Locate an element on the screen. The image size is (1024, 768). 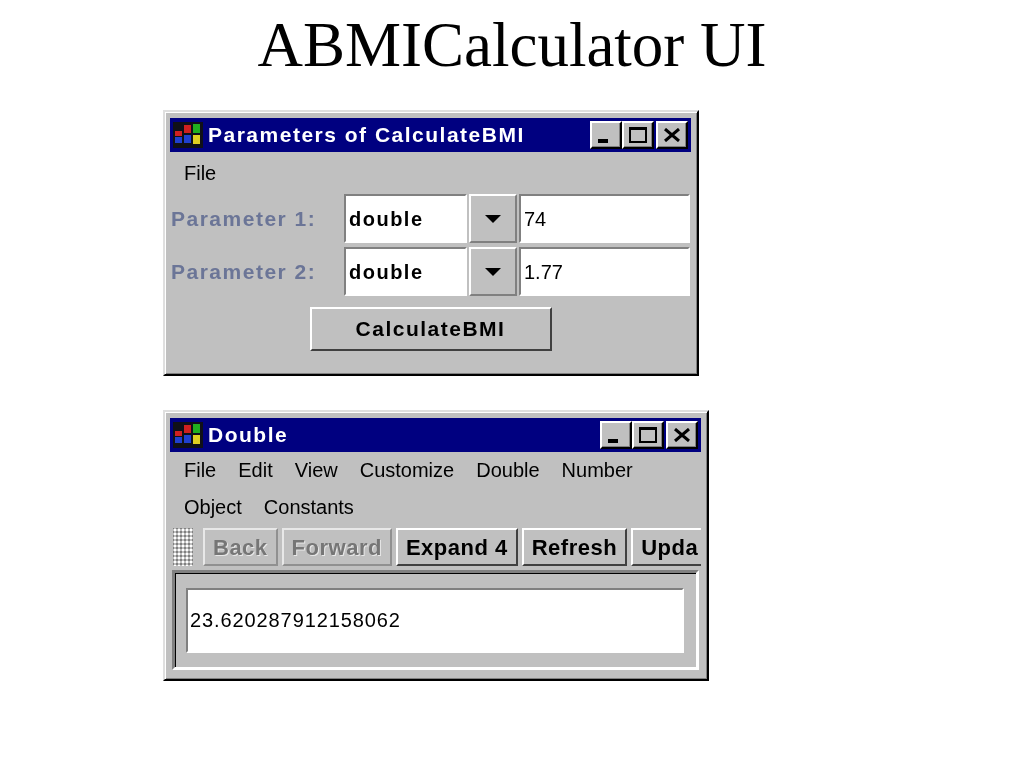
value-input: 74 is located at coordinates (604, 218).